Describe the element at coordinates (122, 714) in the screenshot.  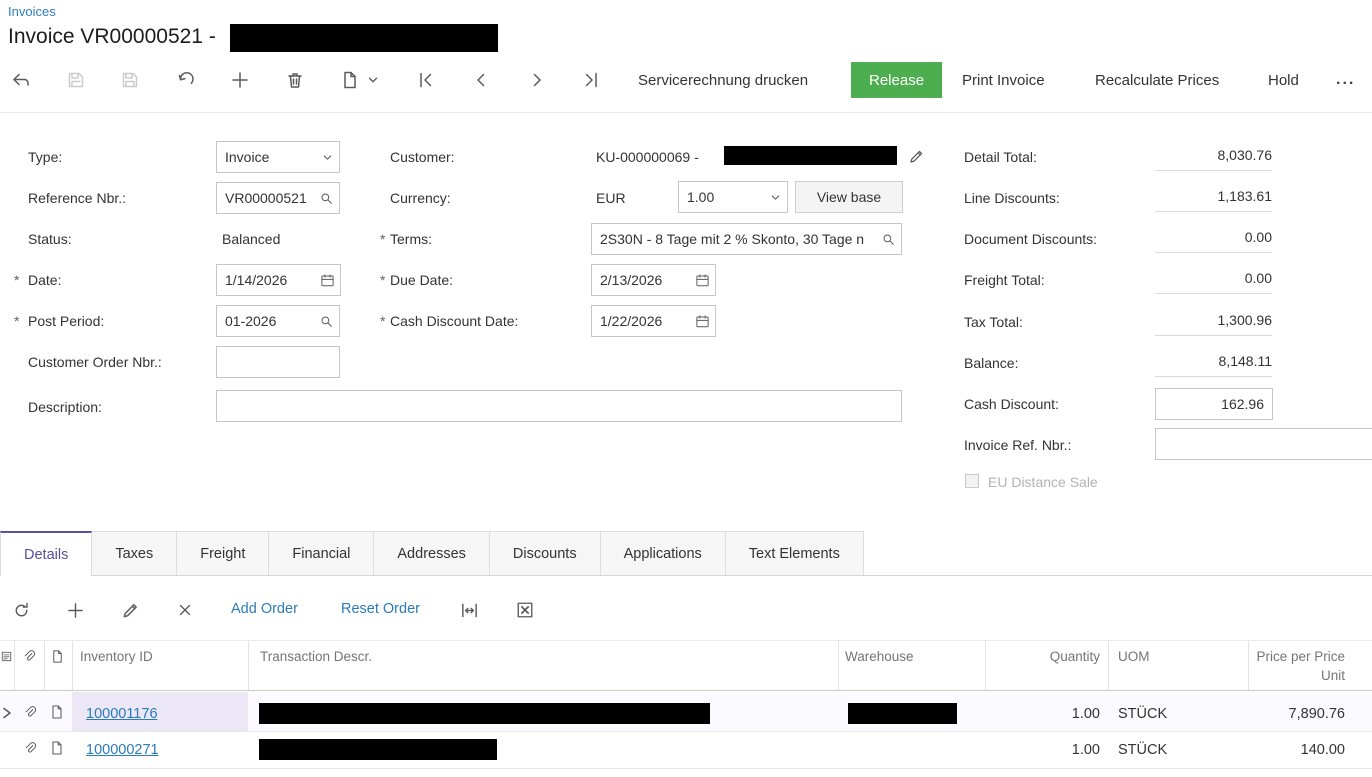
I see `inventory-id-link: 100001176` at that location.